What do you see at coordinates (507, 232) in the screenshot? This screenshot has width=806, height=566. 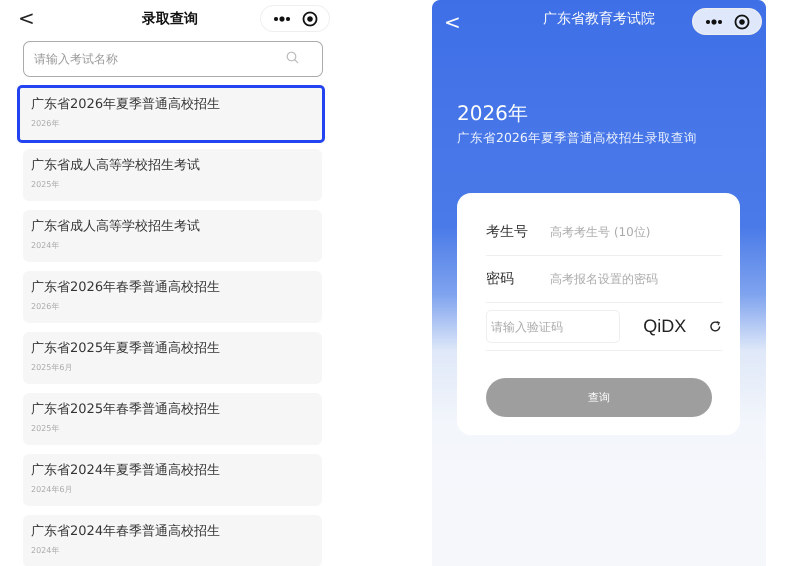 I see `field-label: 考生号` at bounding box center [507, 232].